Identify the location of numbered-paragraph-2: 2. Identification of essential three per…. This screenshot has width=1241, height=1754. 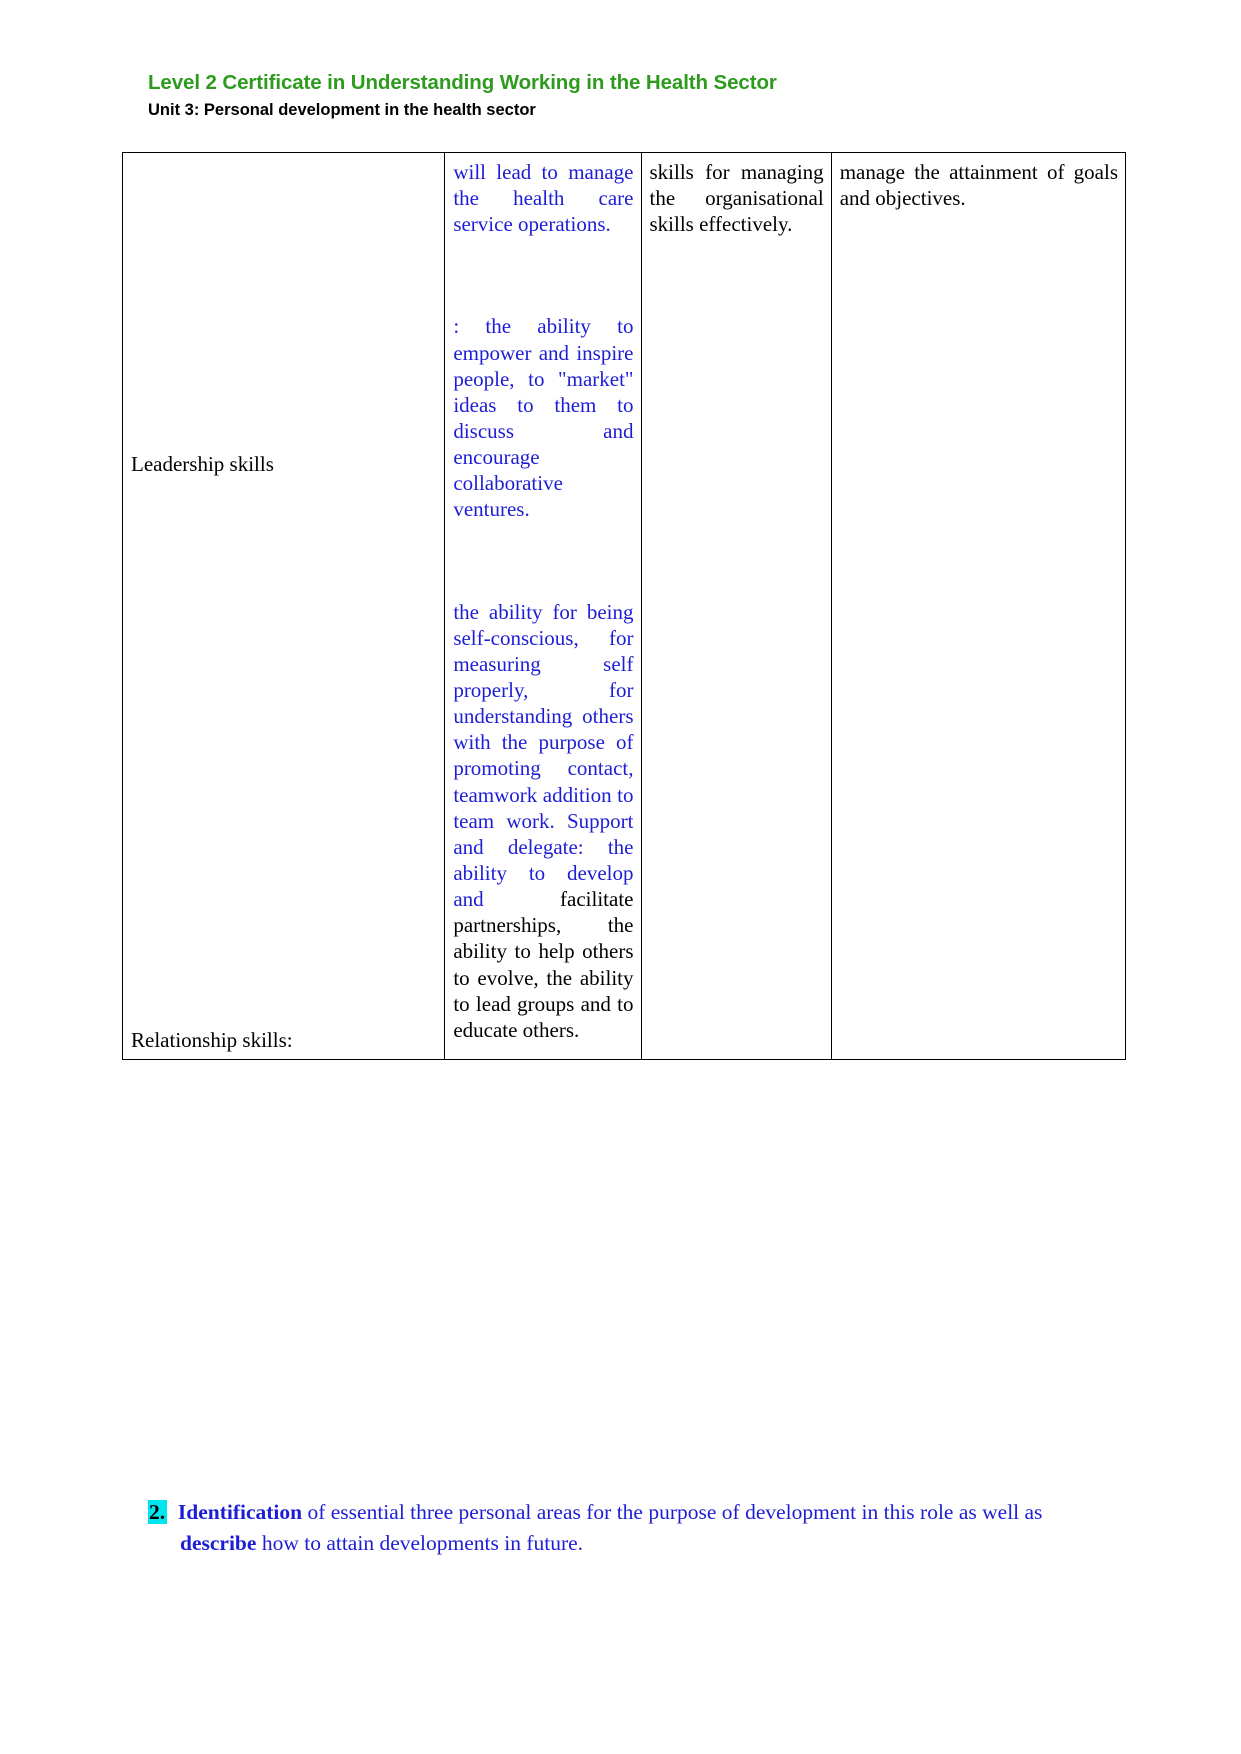
(623, 1527).